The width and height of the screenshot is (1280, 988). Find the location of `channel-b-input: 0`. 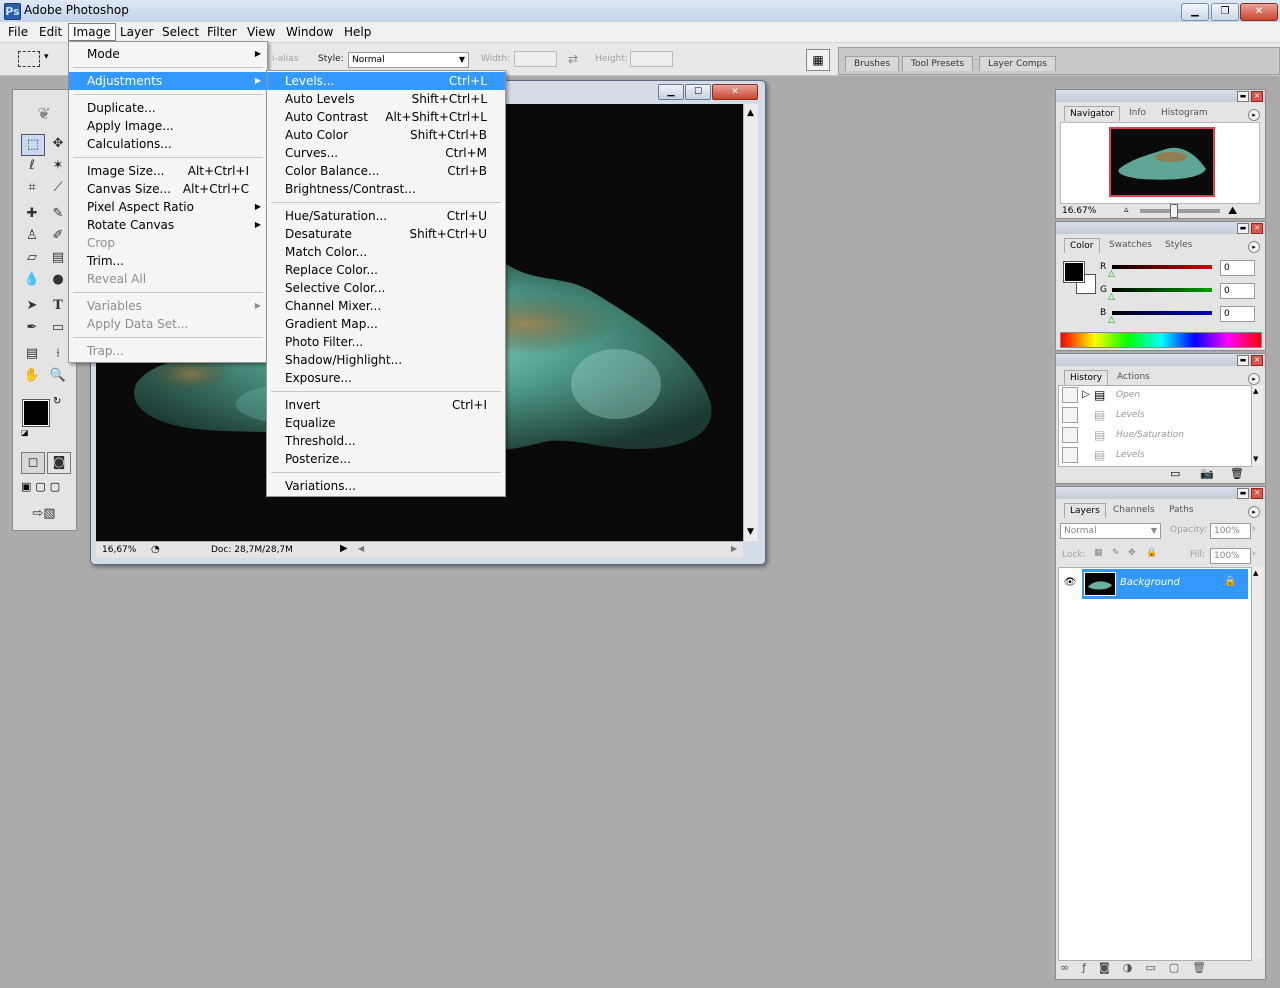

channel-b-input: 0 is located at coordinates (1237, 314).